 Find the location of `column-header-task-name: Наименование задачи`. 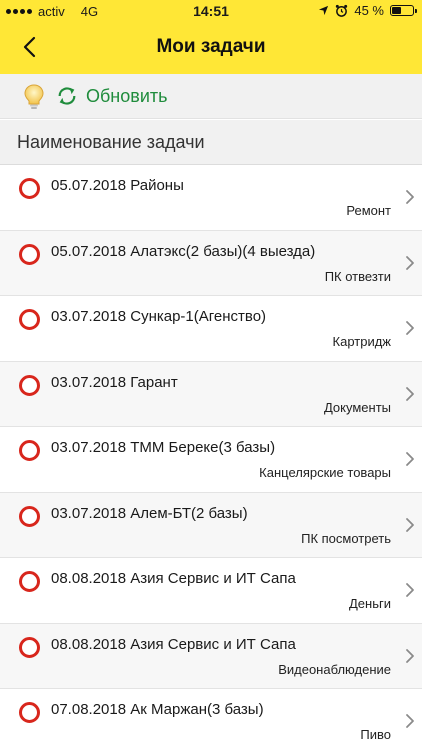

column-header-task-name: Наименование задачи is located at coordinates (111, 142).